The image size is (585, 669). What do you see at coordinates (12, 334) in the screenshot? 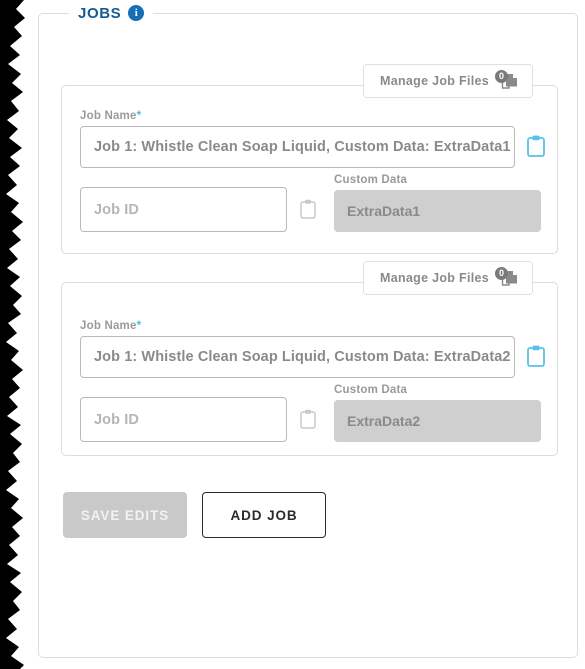
I see `torn-paper-edge` at bounding box center [12, 334].